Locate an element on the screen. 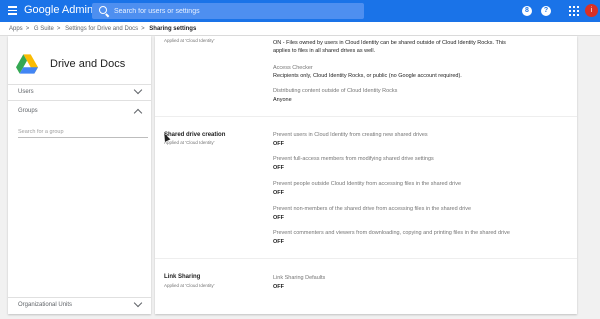 The width and height of the screenshot is (600, 319). search-box is located at coordinates (228, 11).